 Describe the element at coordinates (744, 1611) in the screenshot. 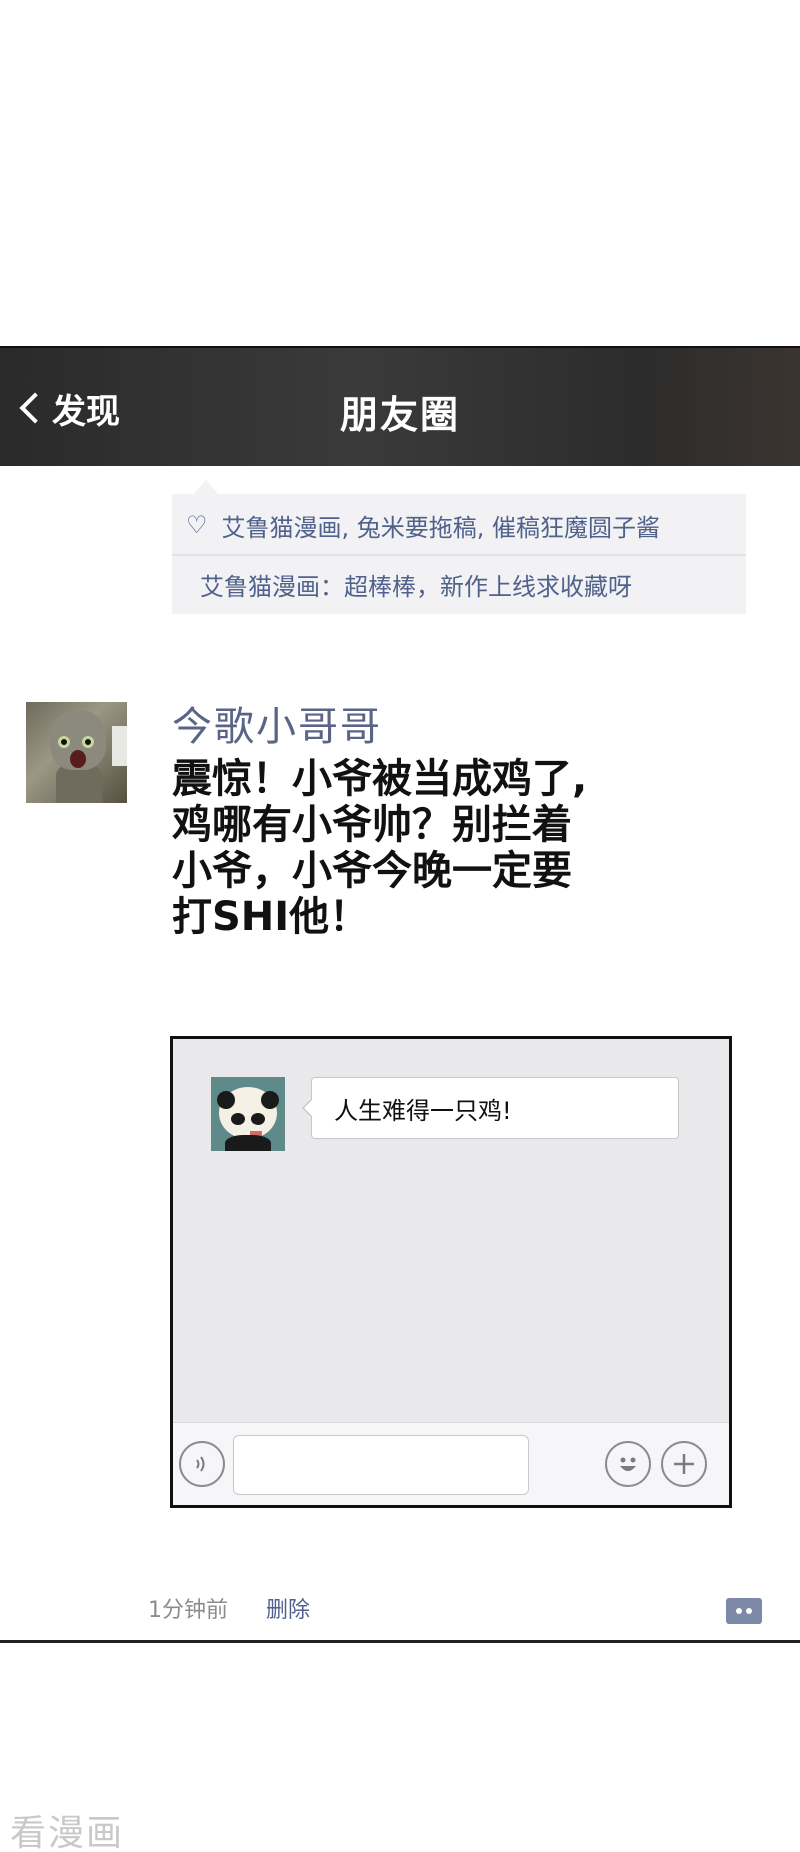

I see `comment-icon` at that location.